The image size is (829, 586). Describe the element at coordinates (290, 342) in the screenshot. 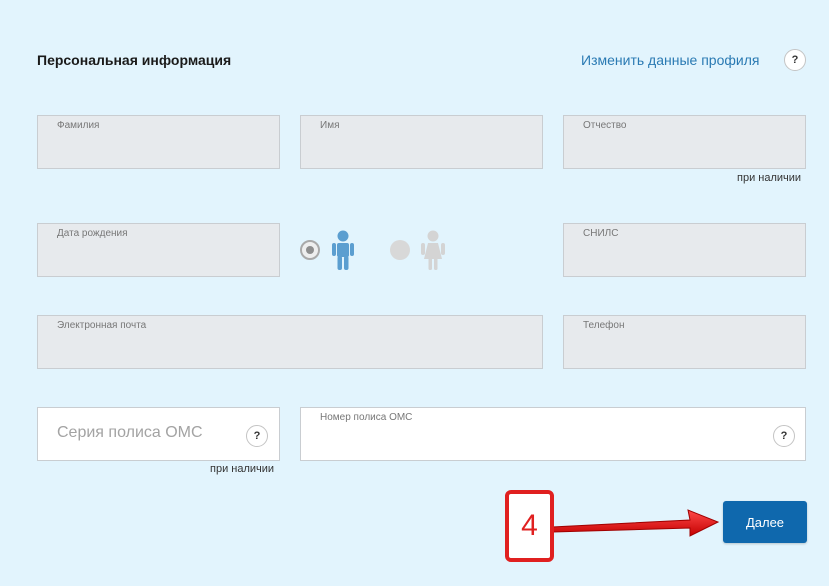

I see `email-field: Электронная почта` at that location.